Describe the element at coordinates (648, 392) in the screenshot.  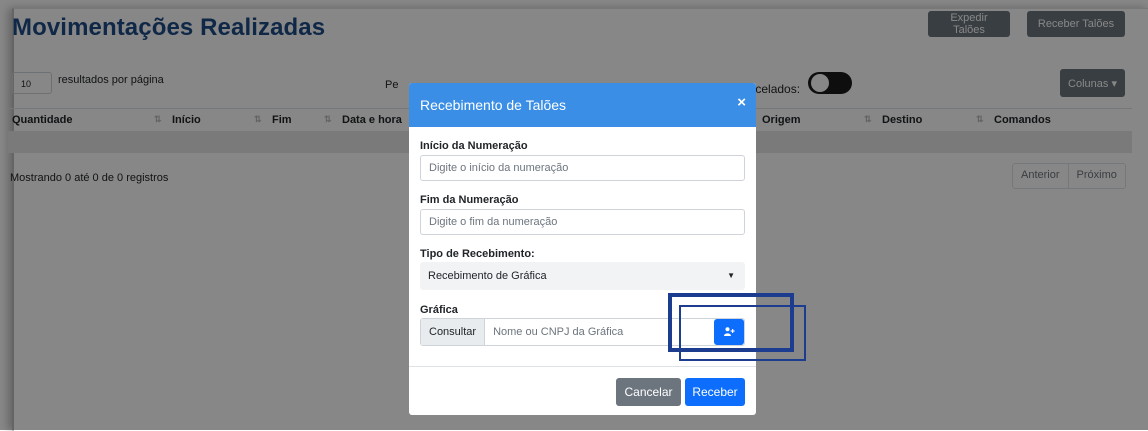
I see `cancelar-button: Cancelar` at that location.